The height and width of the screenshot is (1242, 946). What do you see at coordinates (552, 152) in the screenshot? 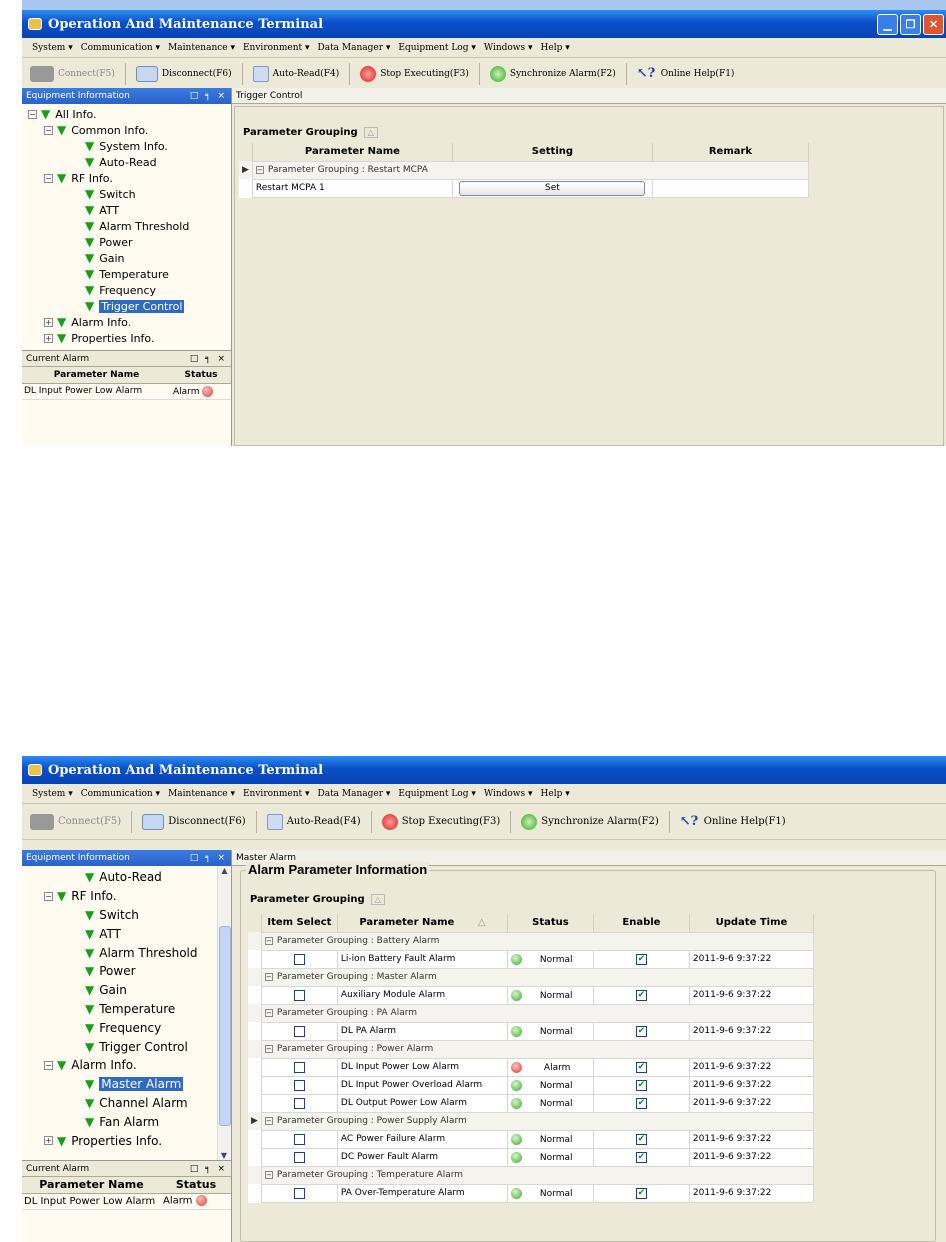
I see `col-setting: Setting` at bounding box center [552, 152].